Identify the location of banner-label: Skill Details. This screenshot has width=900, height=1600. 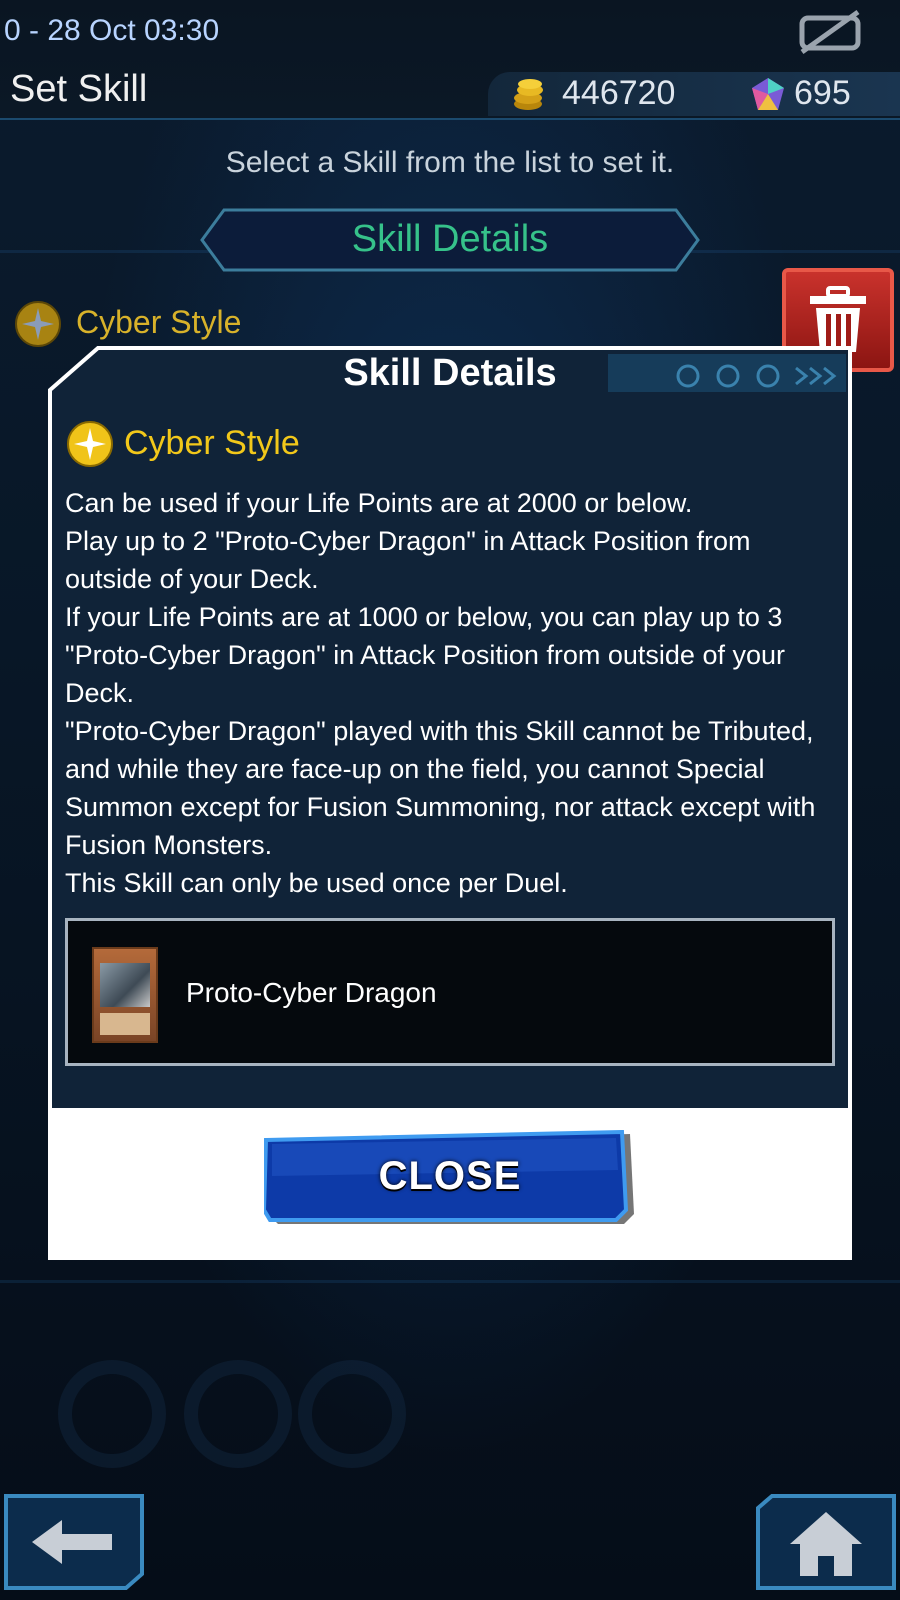
(450, 239).